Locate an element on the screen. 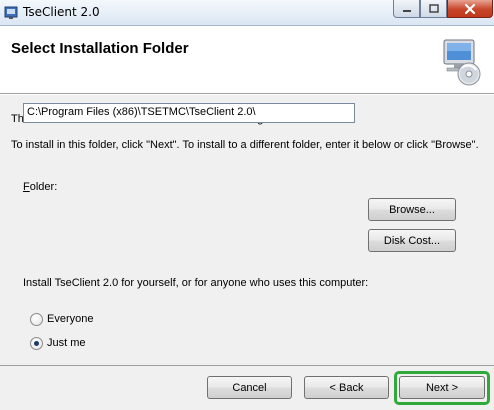  radio-just-me is located at coordinates (36, 343).